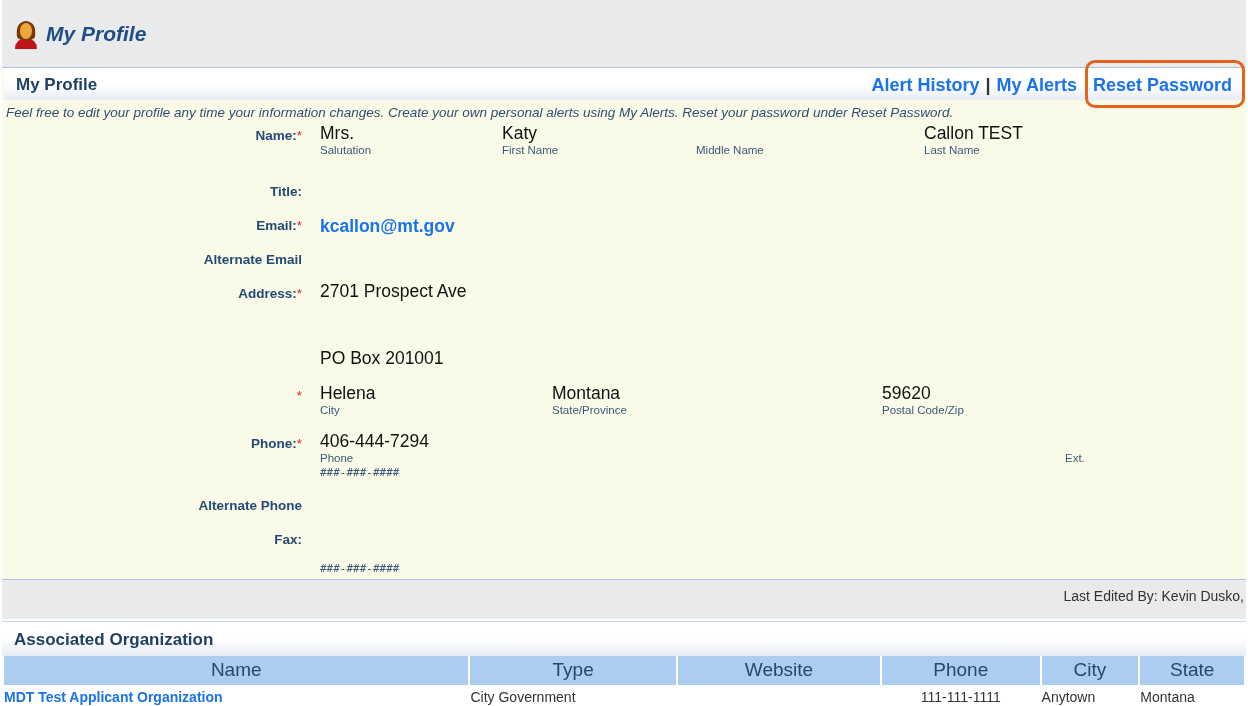  What do you see at coordinates (730, 150) in the screenshot?
I see `field-caption: Middle Name` at bounding box center [730, 150].